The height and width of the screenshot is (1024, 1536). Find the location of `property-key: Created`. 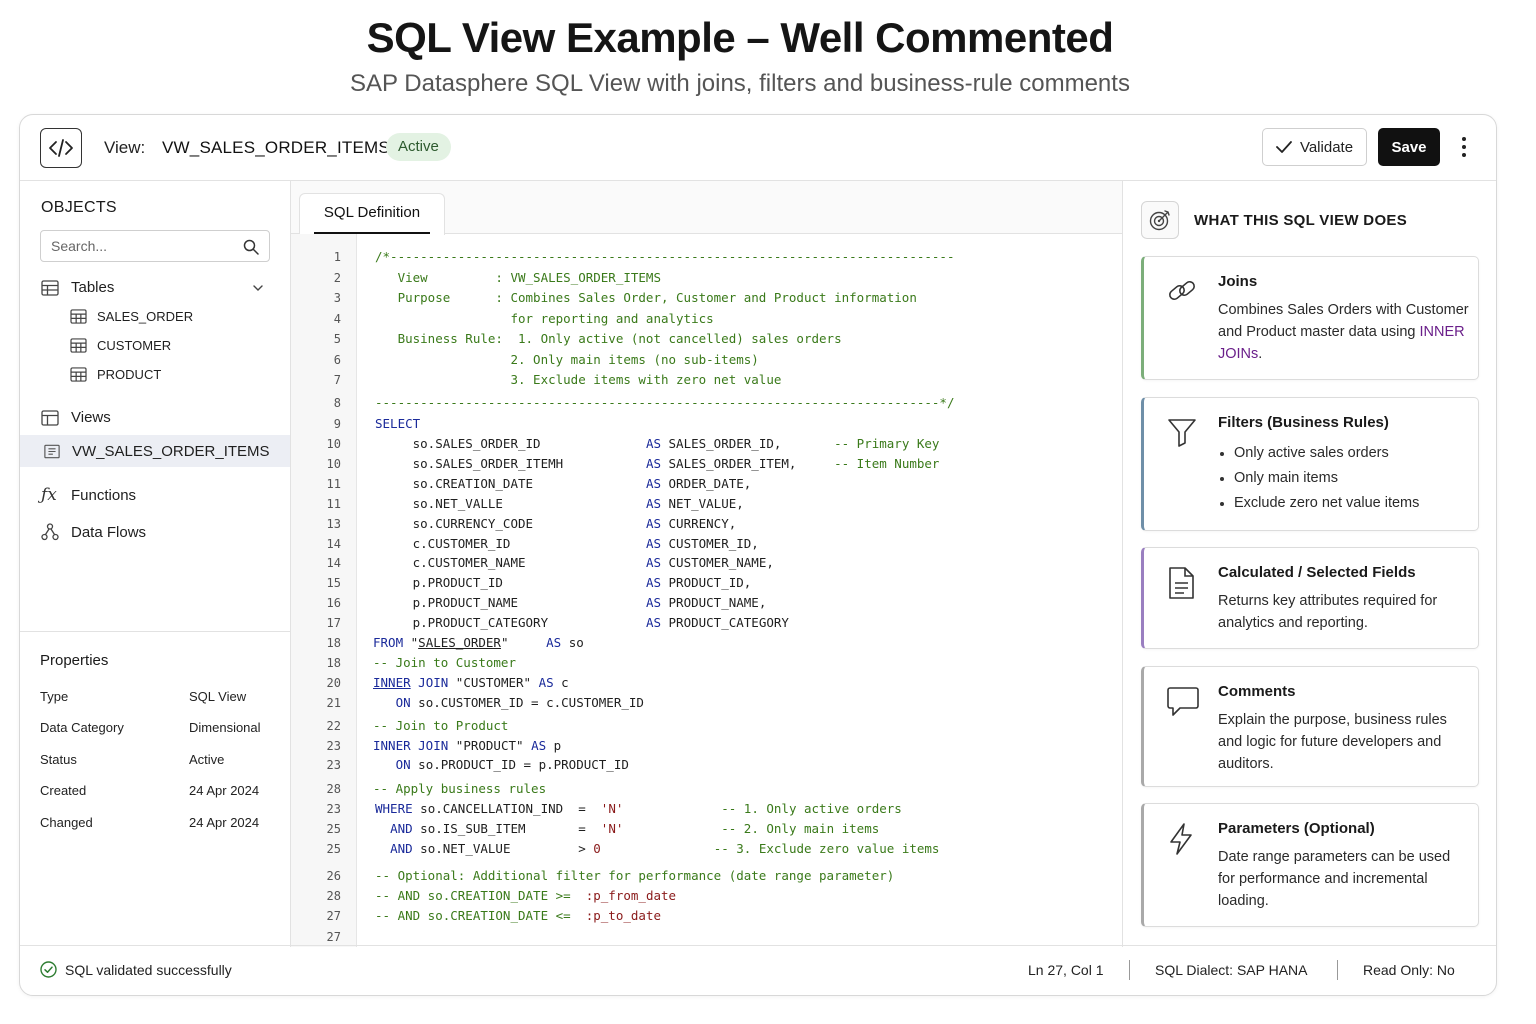

property-key: Created is located at coordinates (63, 790).